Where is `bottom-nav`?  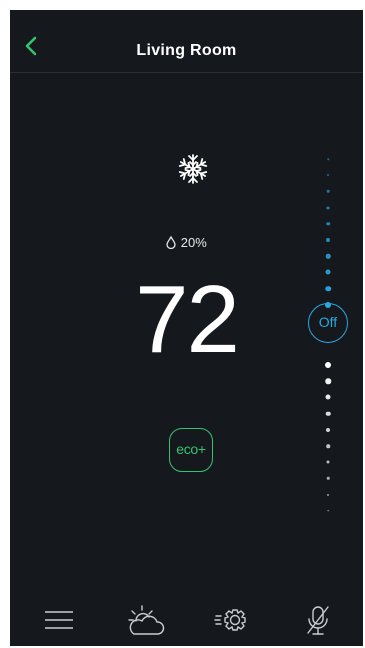 bottom-nav is located at coordinates (186, 618).